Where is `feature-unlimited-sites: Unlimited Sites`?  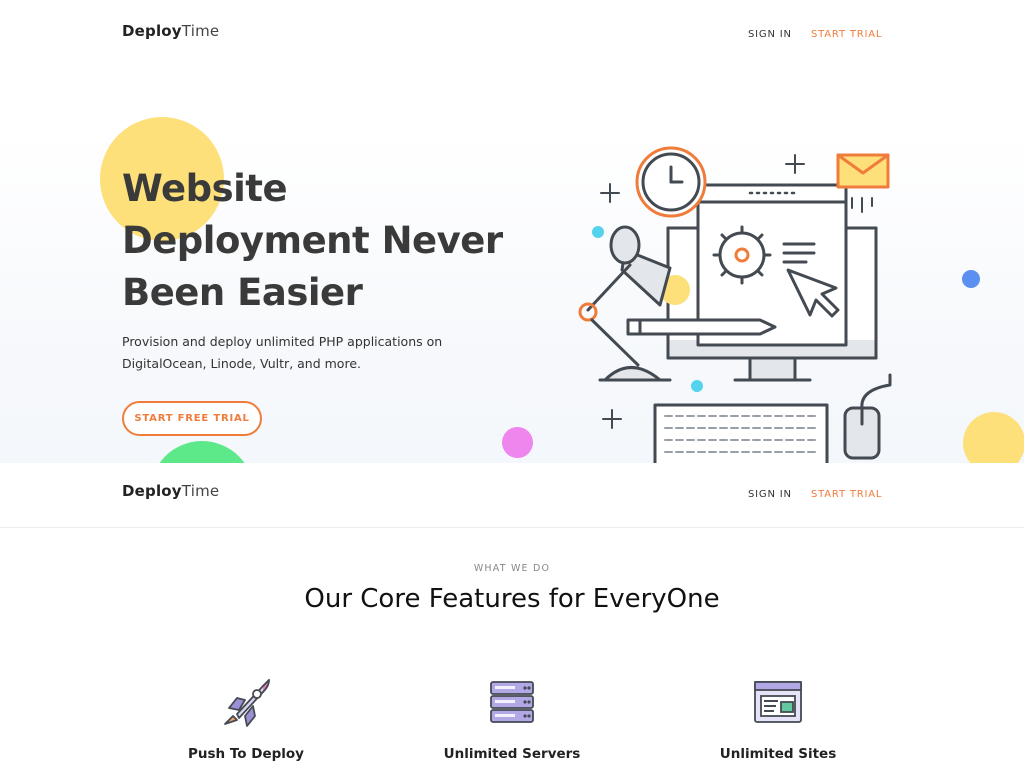
feature-unlimited-sites: Unlimited Sites is located at coordinates (778, 719).